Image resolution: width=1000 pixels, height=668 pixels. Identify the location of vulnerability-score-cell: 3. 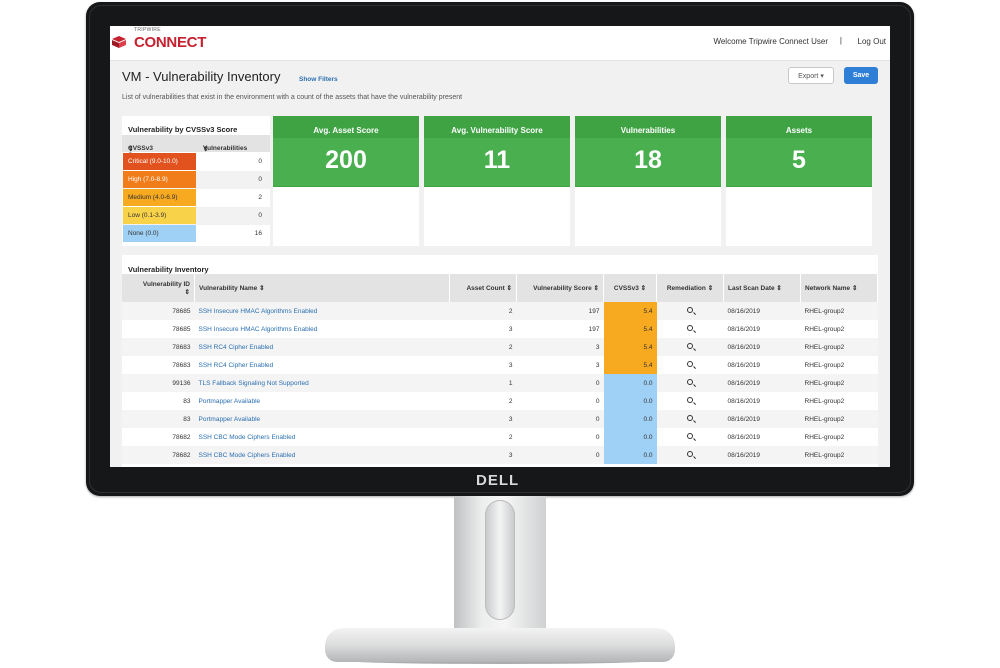
(560, 347).